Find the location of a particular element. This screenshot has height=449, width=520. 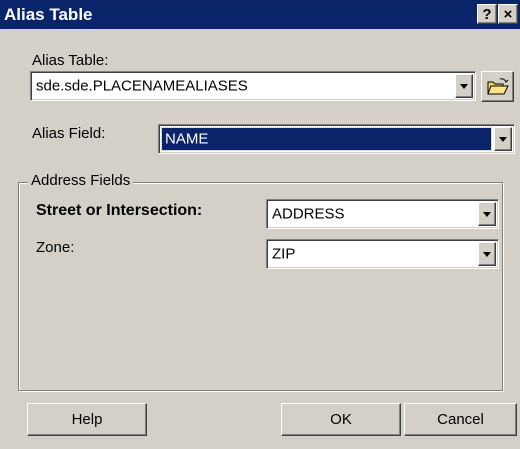

open-folder-icon is located at coordinates (497, 85).